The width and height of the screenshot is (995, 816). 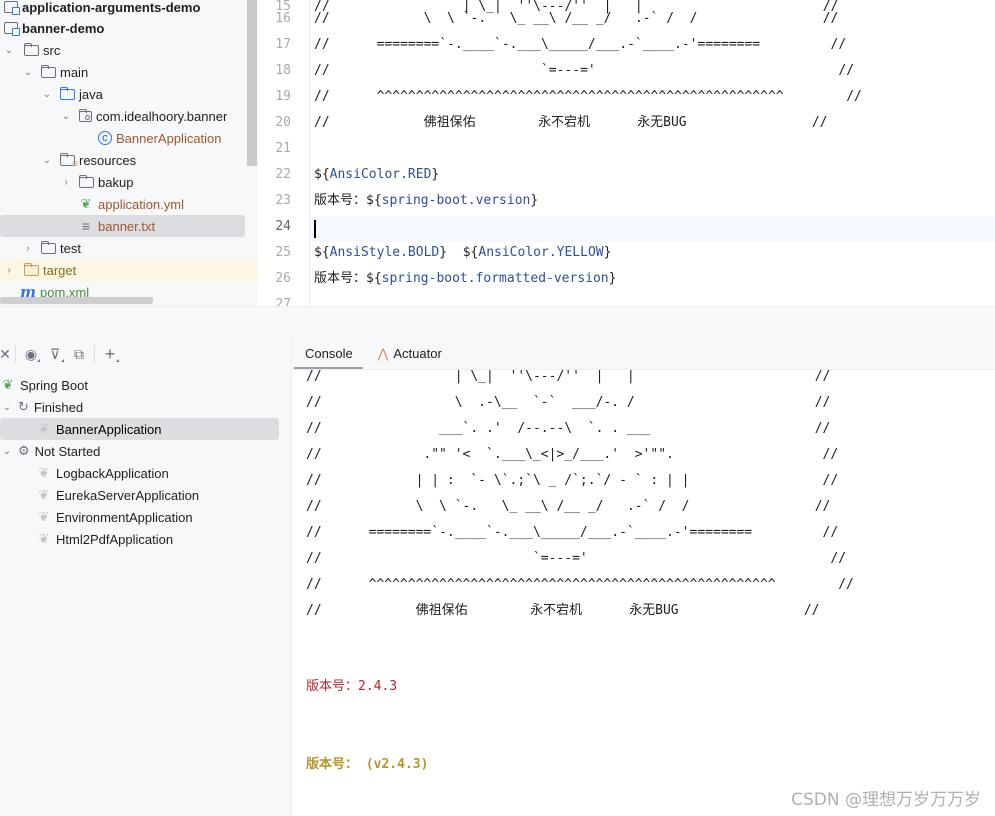 What do you see at coordinates (67, 93) in the screenshot?
I see `source-folder-icon` at bounding box center [67, 93].